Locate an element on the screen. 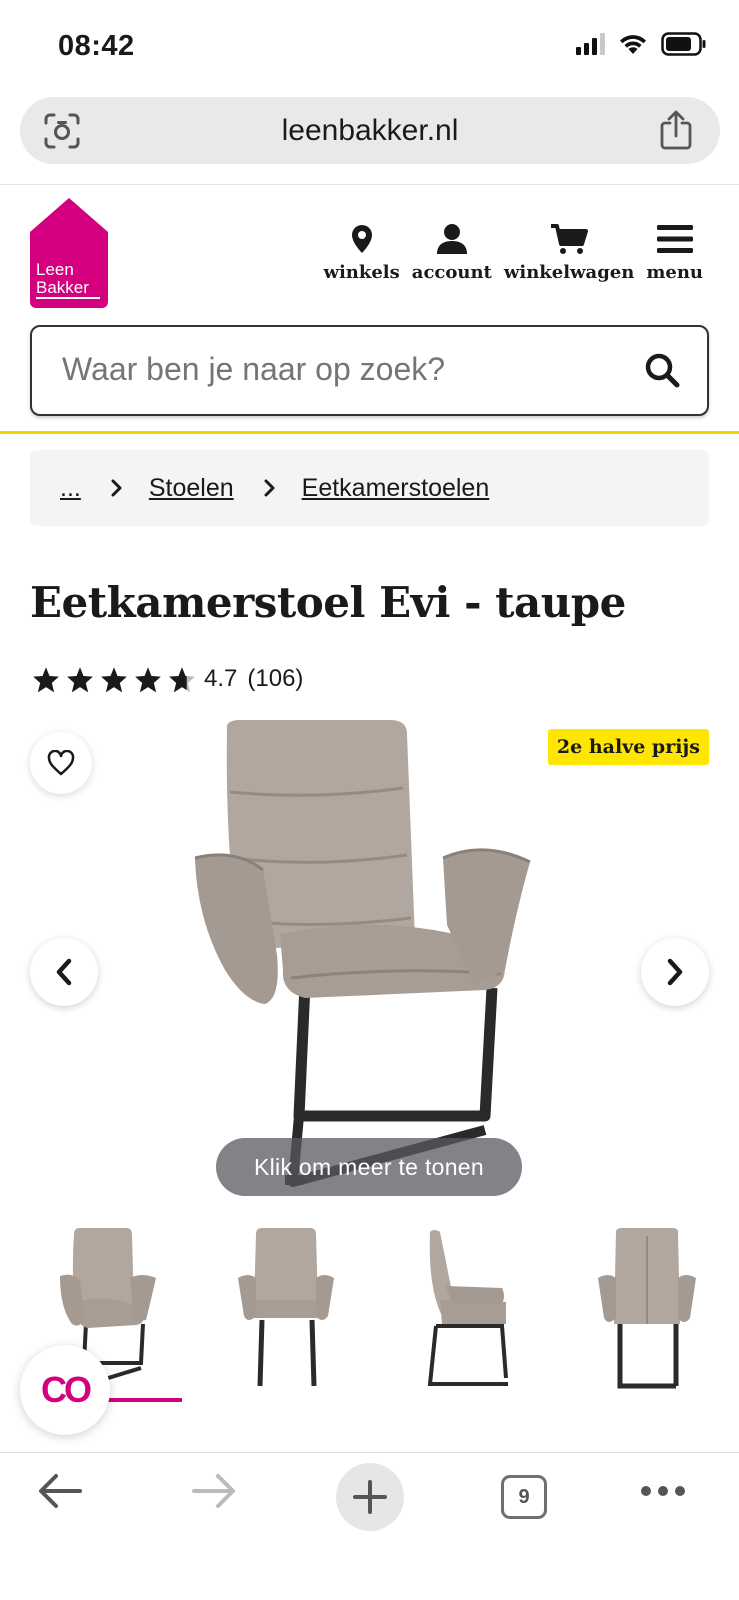  address-bar: leenbakker.nl is located at coordinates (370, 130).